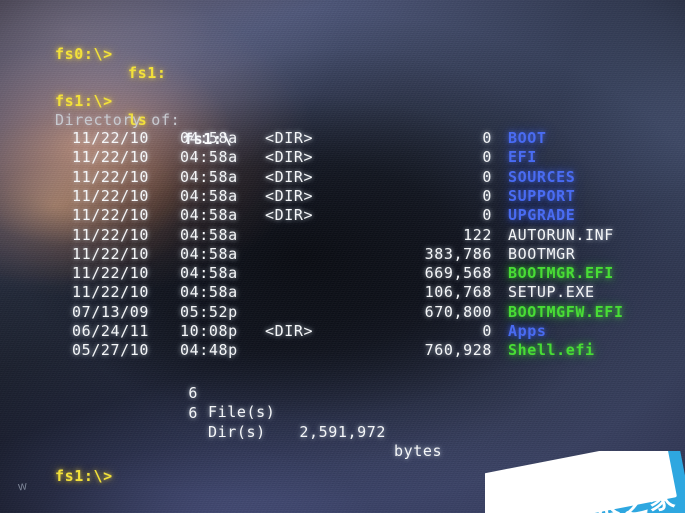 The height and width of the screenshot is (513, 685). What do you see at coordinates (193, 393) in the screenshot?
I see `files-count: 6` at bounding box center [193, 393].